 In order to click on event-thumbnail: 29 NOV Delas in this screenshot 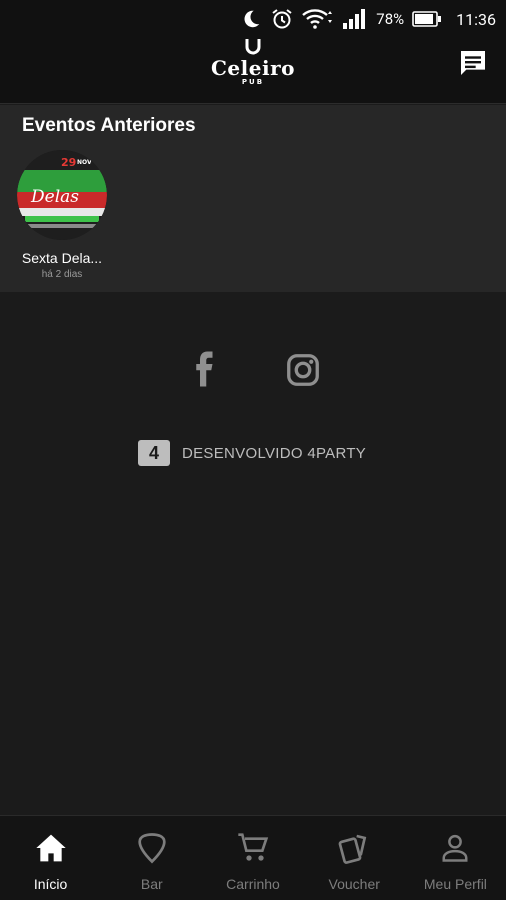, I will do `click(62, 195)`.